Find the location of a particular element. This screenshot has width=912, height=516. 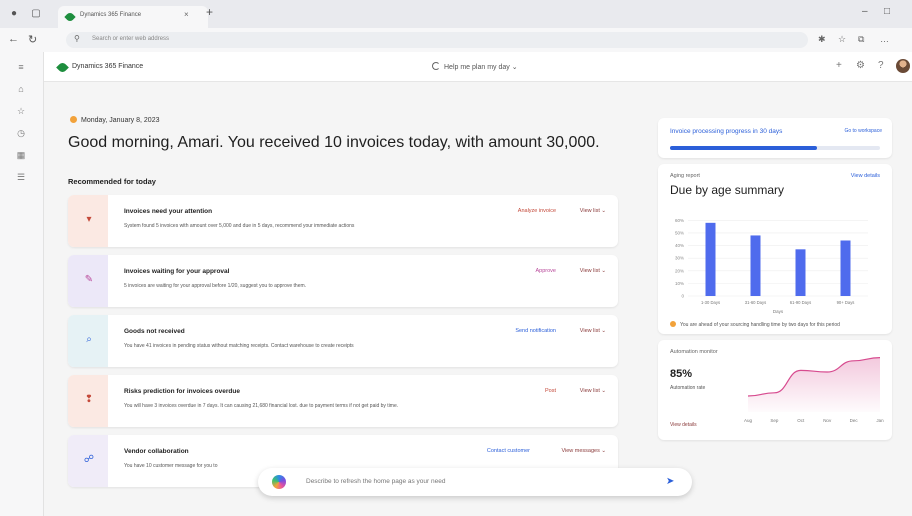

back-icon: ← is located at coordinates (13, 39).